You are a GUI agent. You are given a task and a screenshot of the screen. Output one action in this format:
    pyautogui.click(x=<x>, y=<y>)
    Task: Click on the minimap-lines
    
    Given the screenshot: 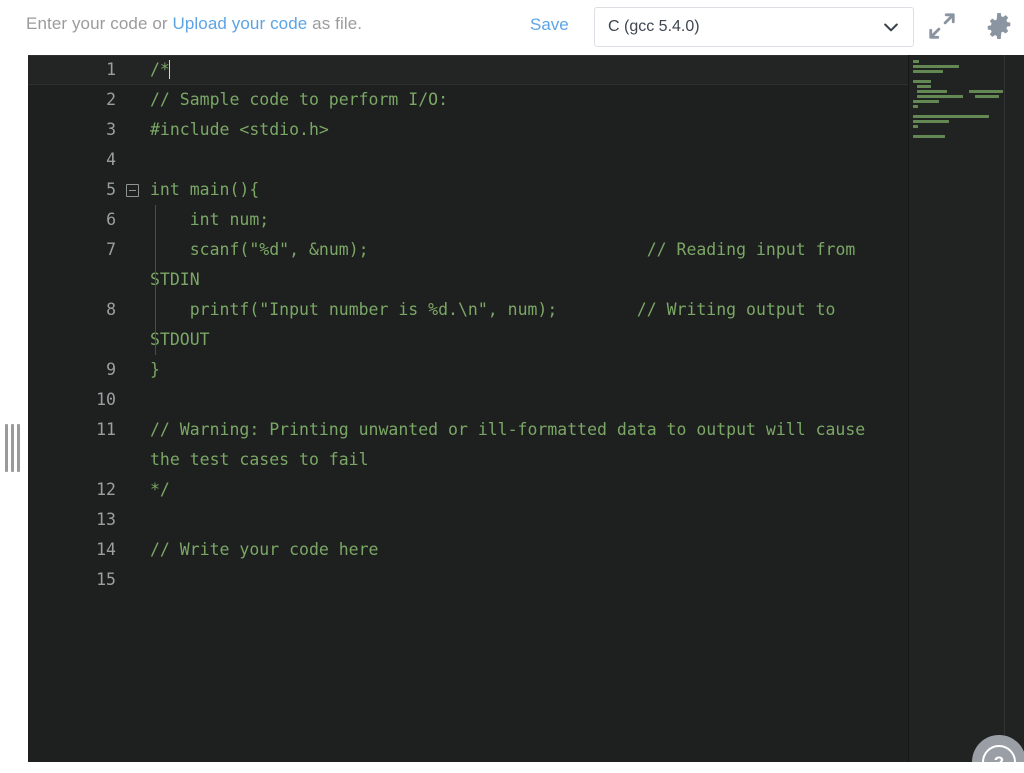 What is the action you would take?
    pyautogui.click(x=959, y=101)
    